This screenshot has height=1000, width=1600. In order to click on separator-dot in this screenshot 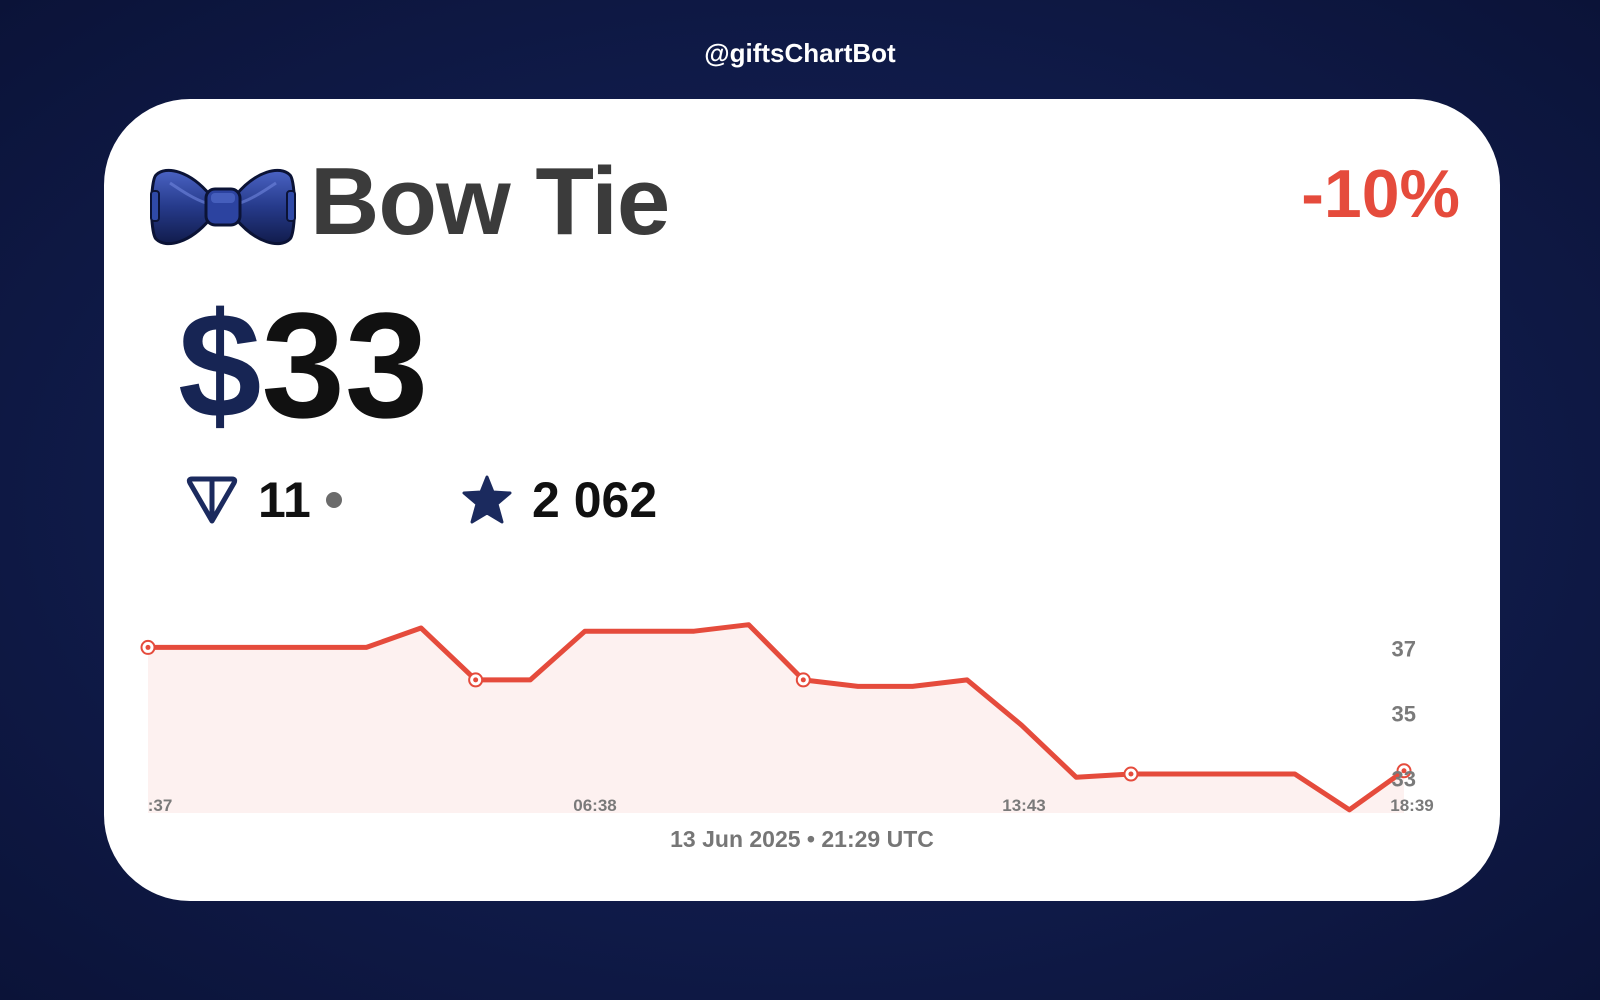, I will do `click(334, 500)`.